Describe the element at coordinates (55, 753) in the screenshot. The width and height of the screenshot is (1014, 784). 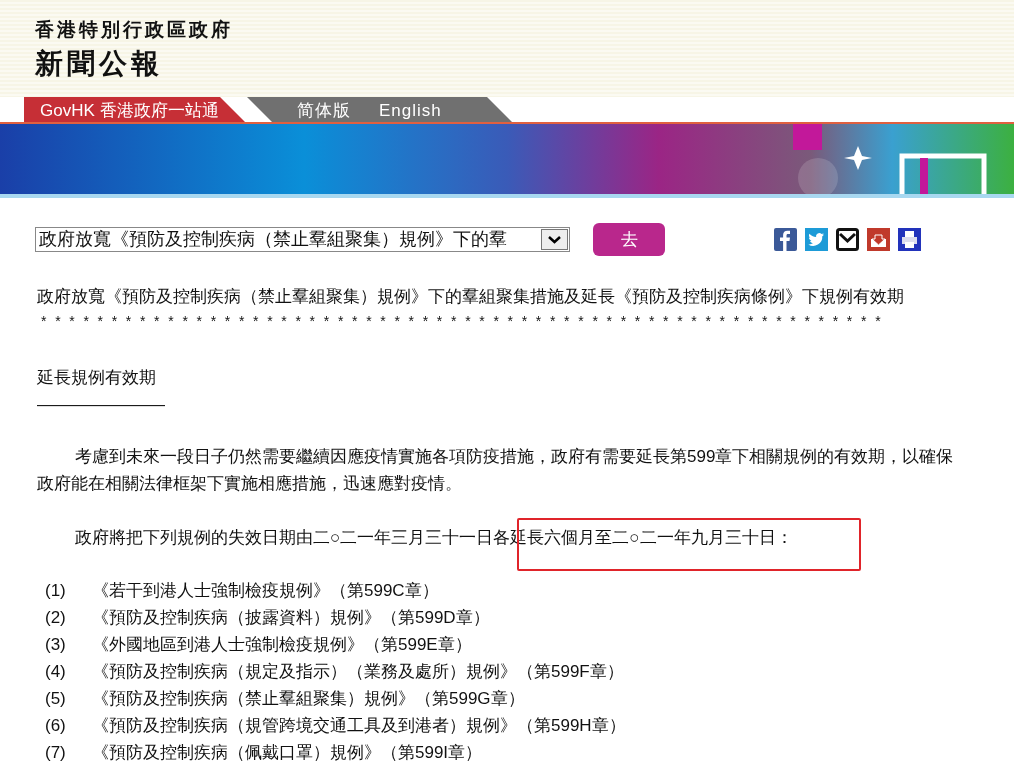
I see `item-number: (7)` at that location.